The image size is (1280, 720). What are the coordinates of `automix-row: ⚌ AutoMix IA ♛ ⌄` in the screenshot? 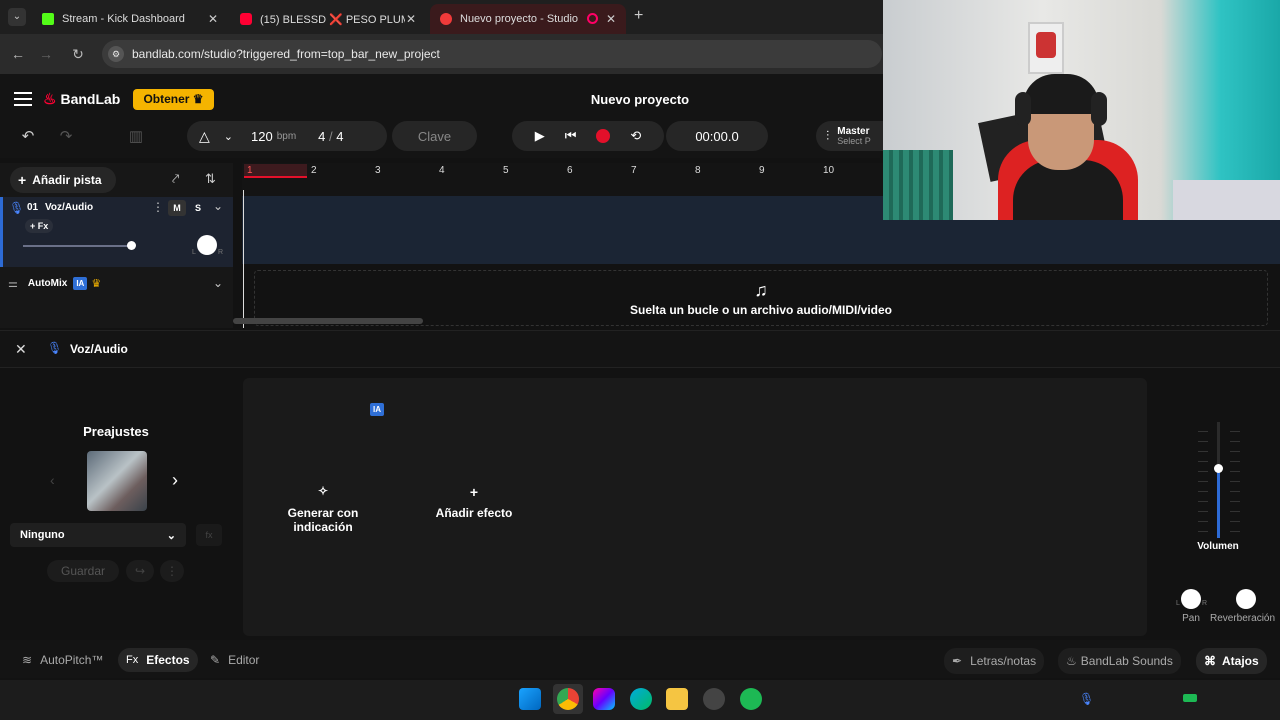 It's located at (116, 283).